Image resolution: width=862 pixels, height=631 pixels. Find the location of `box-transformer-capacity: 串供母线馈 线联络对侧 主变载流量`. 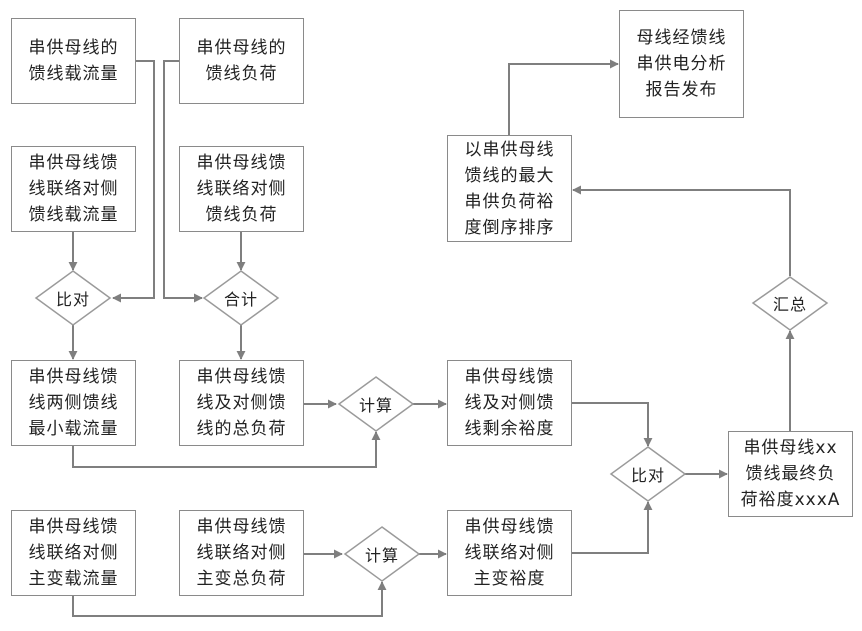

box-transformer-capacity: 串供母线馈 线联络对侧 主变载流量 is located at coordinates (73, 553).